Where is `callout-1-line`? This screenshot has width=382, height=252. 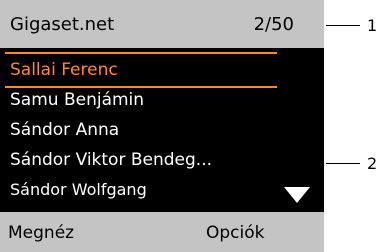 callout-1-line is located at coordinates (343, 25).